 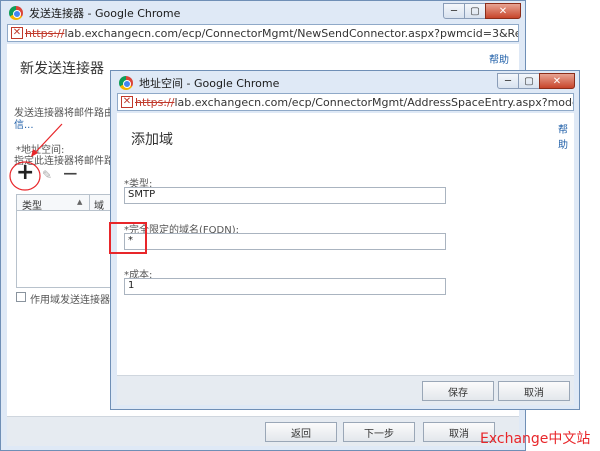 I want to click on col-divider, so click(x=89, y=203).